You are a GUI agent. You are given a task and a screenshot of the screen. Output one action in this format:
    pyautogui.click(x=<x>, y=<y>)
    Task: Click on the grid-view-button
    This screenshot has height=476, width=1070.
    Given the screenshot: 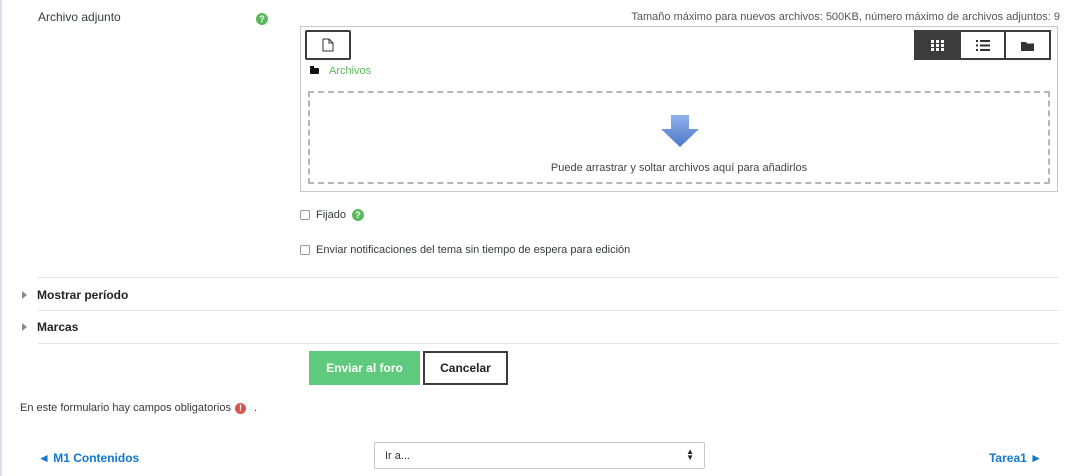 What is the action you would take?
    pyautogui.click(x=937, y=45)
    